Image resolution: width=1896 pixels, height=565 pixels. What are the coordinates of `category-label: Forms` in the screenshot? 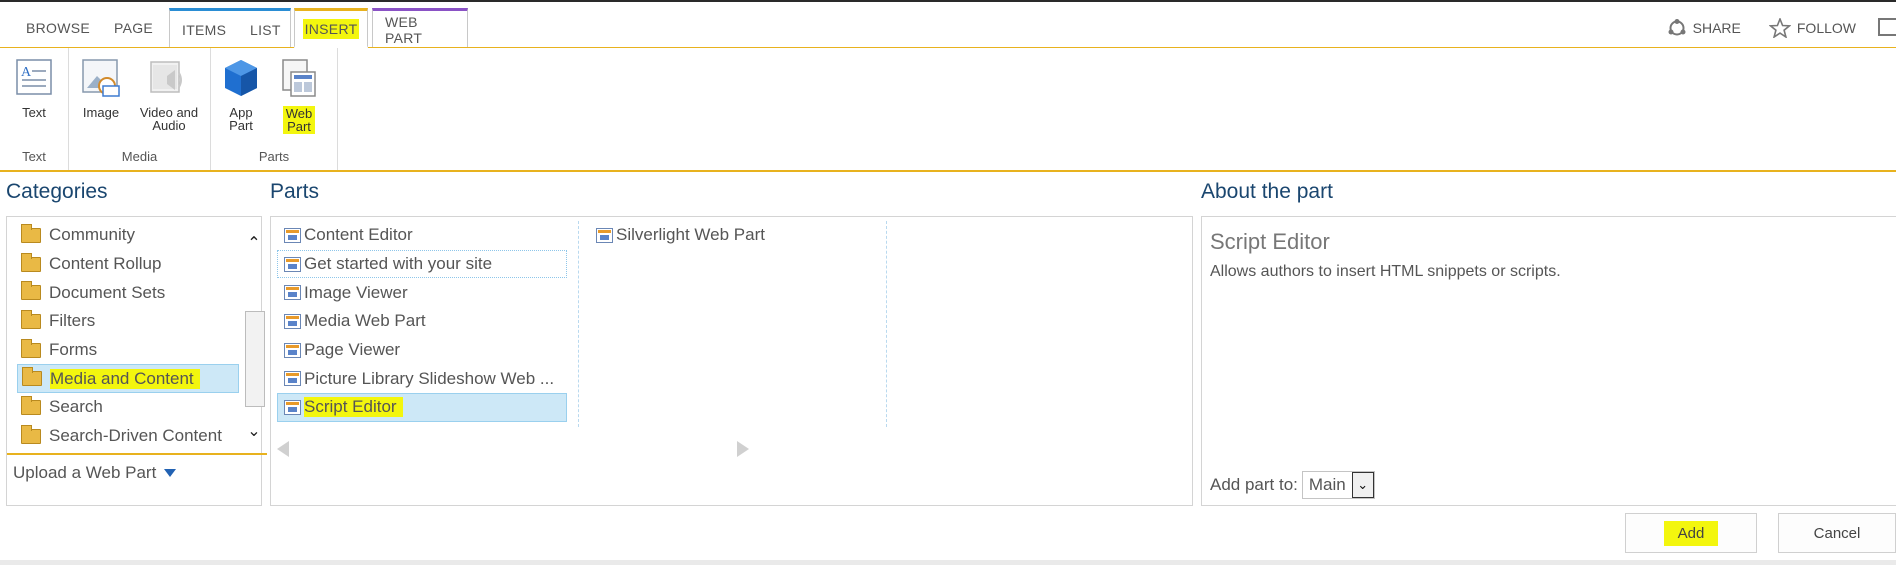 It's located at (73, 350).